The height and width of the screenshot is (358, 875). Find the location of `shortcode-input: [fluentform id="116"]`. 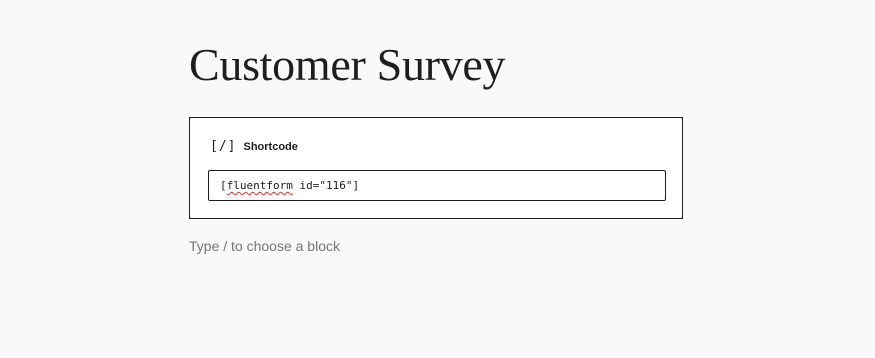

shortcode-input: [fluentform id="116"] is located at coordinates (437, 185).